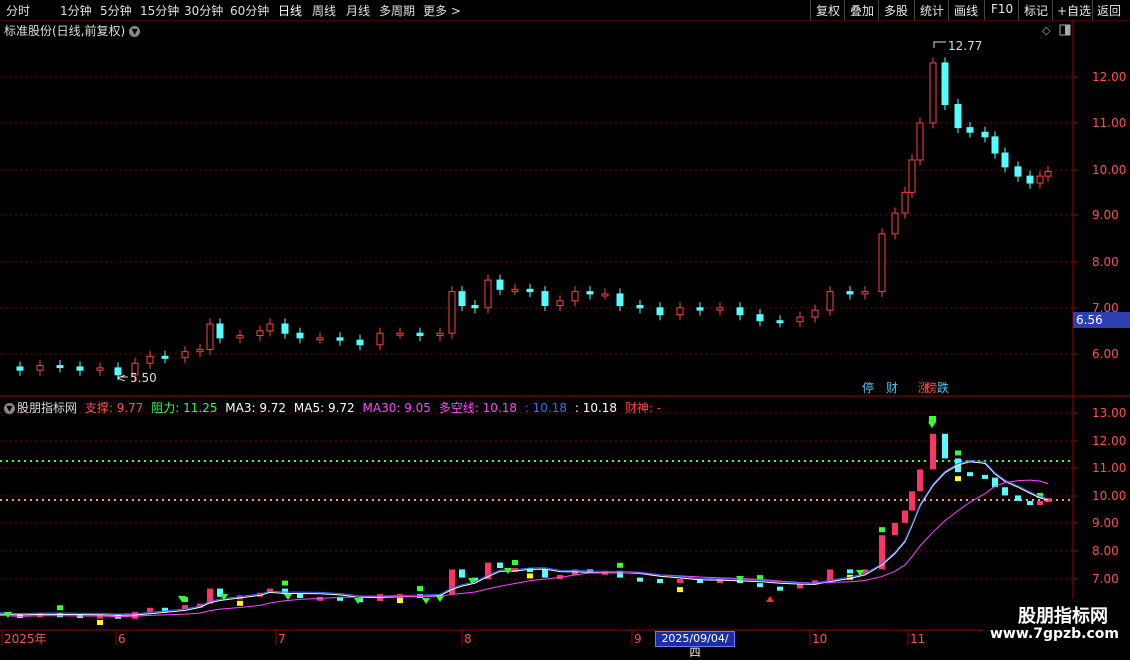  What do you see at coordinates (1109, 468) in the screenshot?
I see `sub-axis-label: 11.00` at bounding box center [1109, 468].